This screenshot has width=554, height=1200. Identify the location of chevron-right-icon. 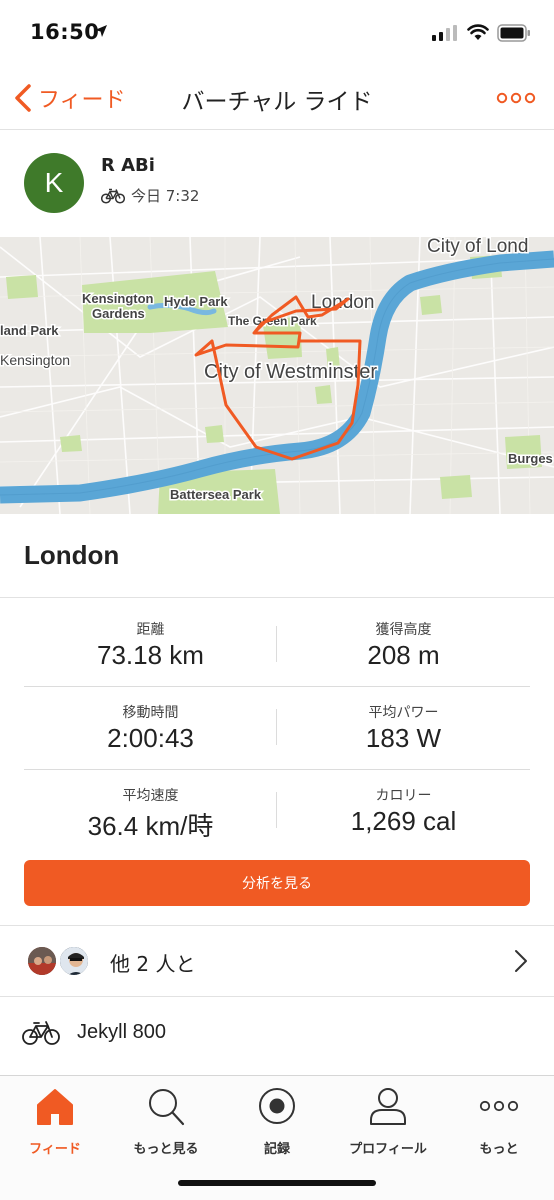
(521, 961).